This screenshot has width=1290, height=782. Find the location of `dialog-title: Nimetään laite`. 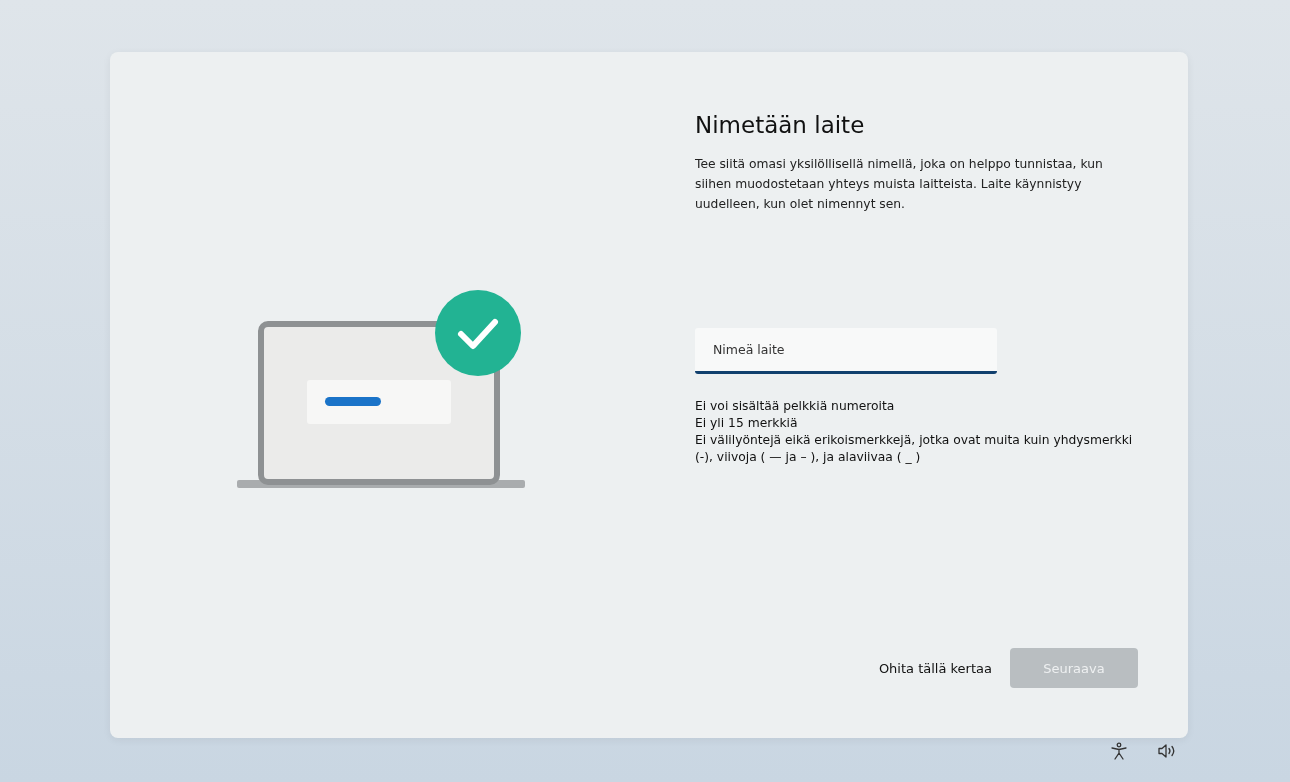

dialog-title: Nimetään laite is located at coordinates (780, 125).